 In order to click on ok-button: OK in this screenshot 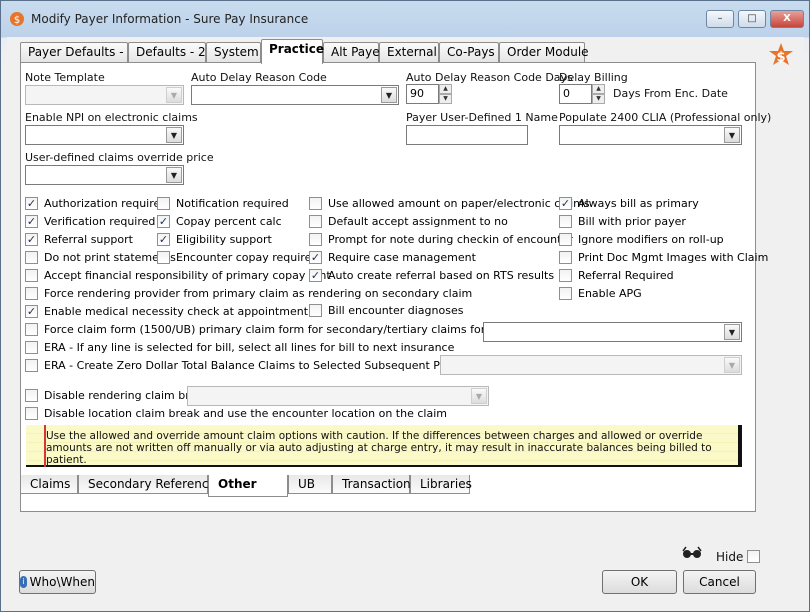, I will do `click(639, 582)`.